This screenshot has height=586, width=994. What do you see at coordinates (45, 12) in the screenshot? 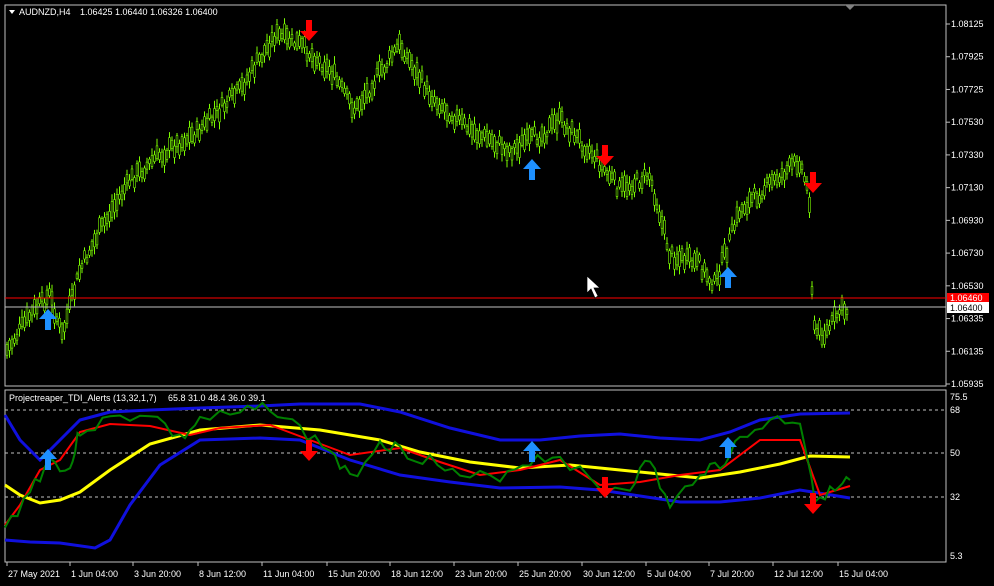
I see `symbol-label: AUDNZD,H4` at bounding box center [45, 12].